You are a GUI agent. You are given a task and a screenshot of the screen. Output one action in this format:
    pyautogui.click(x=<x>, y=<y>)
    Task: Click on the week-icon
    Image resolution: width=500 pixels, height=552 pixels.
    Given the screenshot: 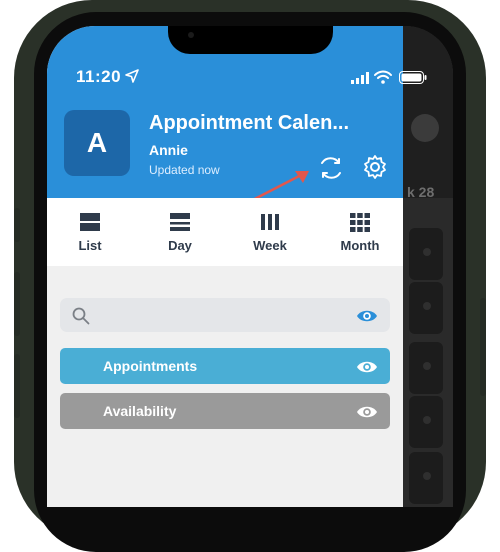 What is the action you would take?
    pyautogui.click(x=270, y=222)
    